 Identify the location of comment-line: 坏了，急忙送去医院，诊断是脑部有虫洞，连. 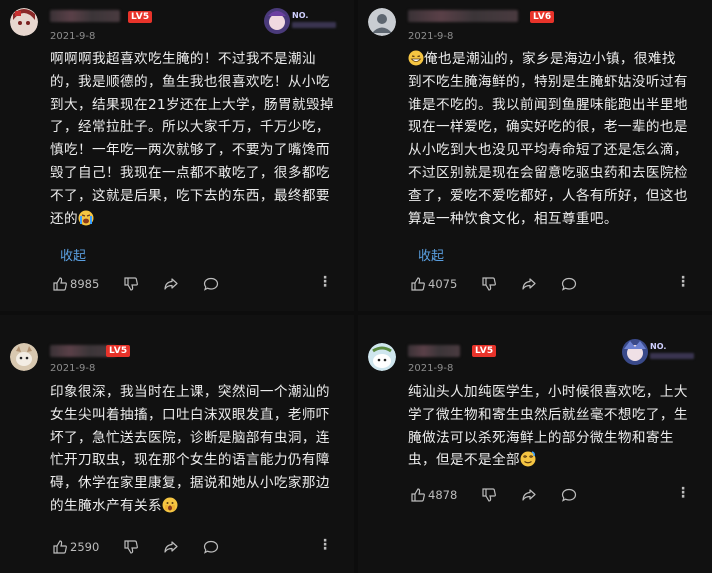
(190, 437).